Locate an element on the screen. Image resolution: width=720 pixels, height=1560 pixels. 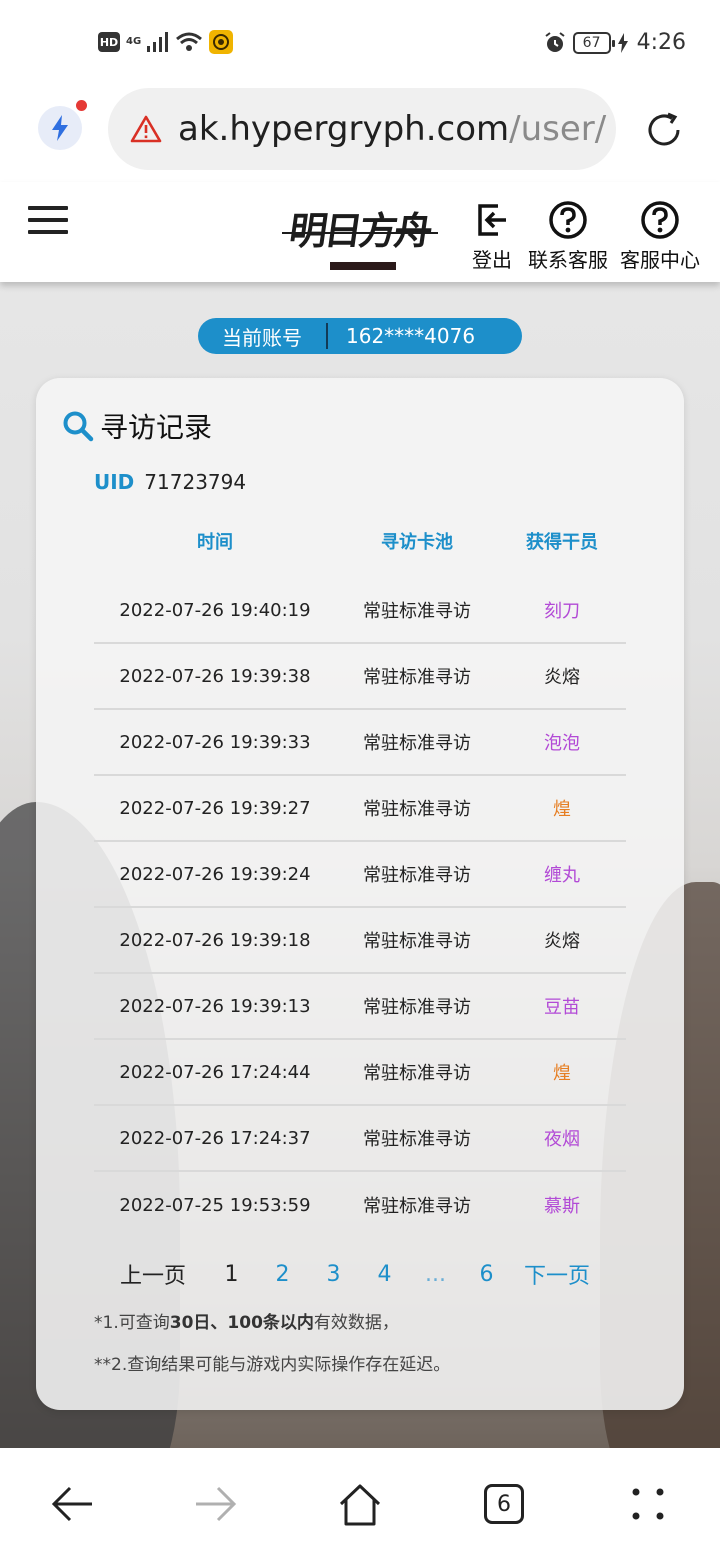
account-label: 当前账号 is located at coordinates (262, 337).